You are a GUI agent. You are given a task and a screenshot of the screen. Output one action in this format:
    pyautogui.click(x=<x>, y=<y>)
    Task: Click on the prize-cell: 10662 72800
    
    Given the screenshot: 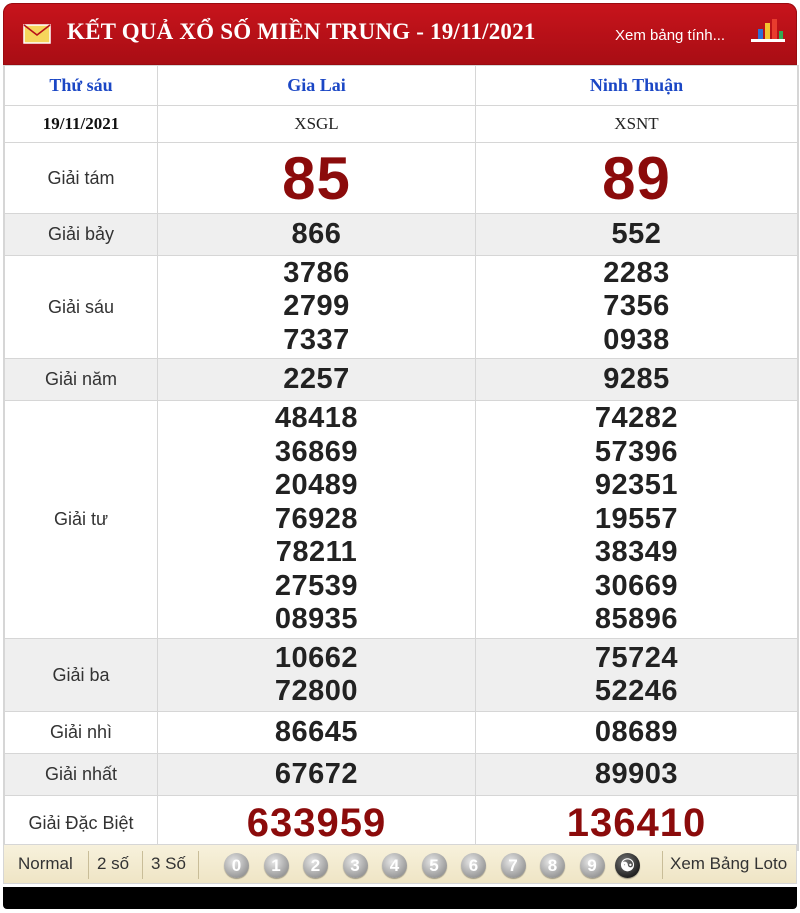 What is the action you would take?
    pyautogui.click(x=316, y=675)
    